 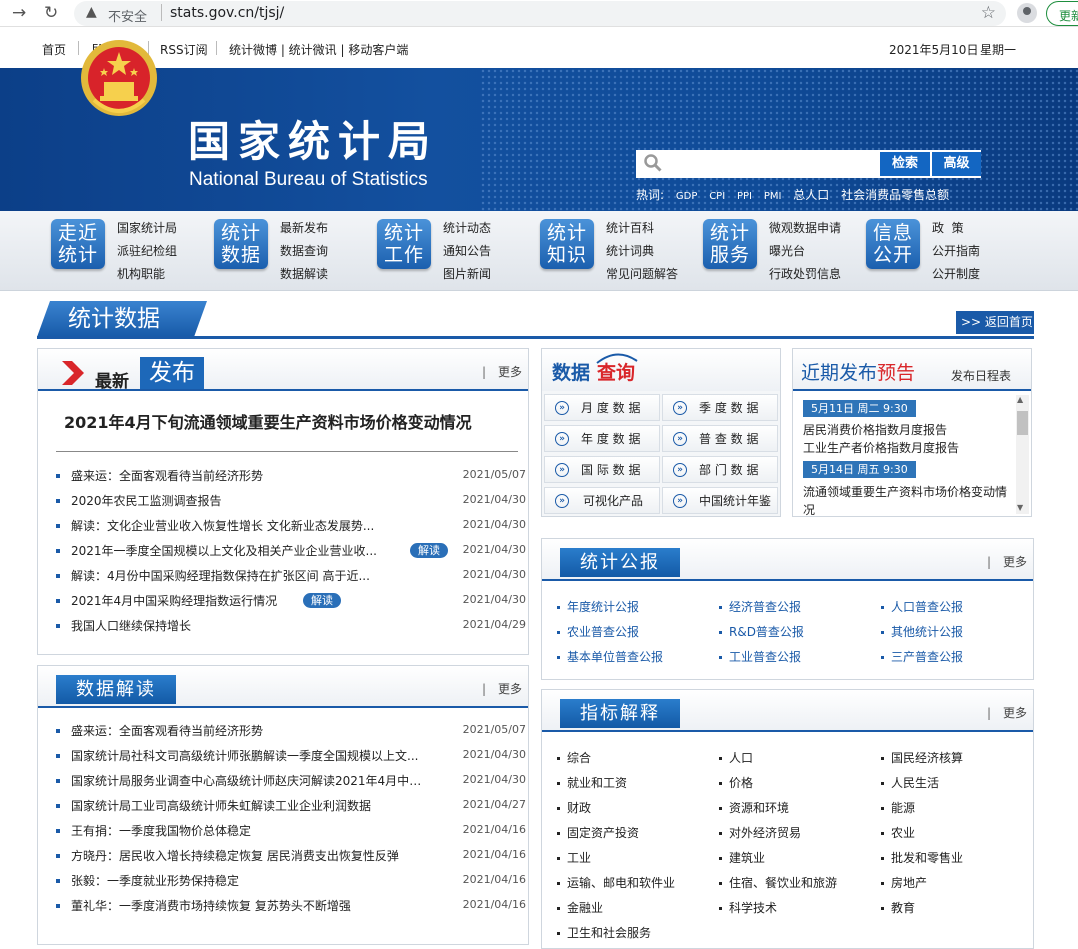 What do you see at coordinates (904, 882) in the screenshot?
I see `indicator-link: 房地产` at bounding box center [904, 882].